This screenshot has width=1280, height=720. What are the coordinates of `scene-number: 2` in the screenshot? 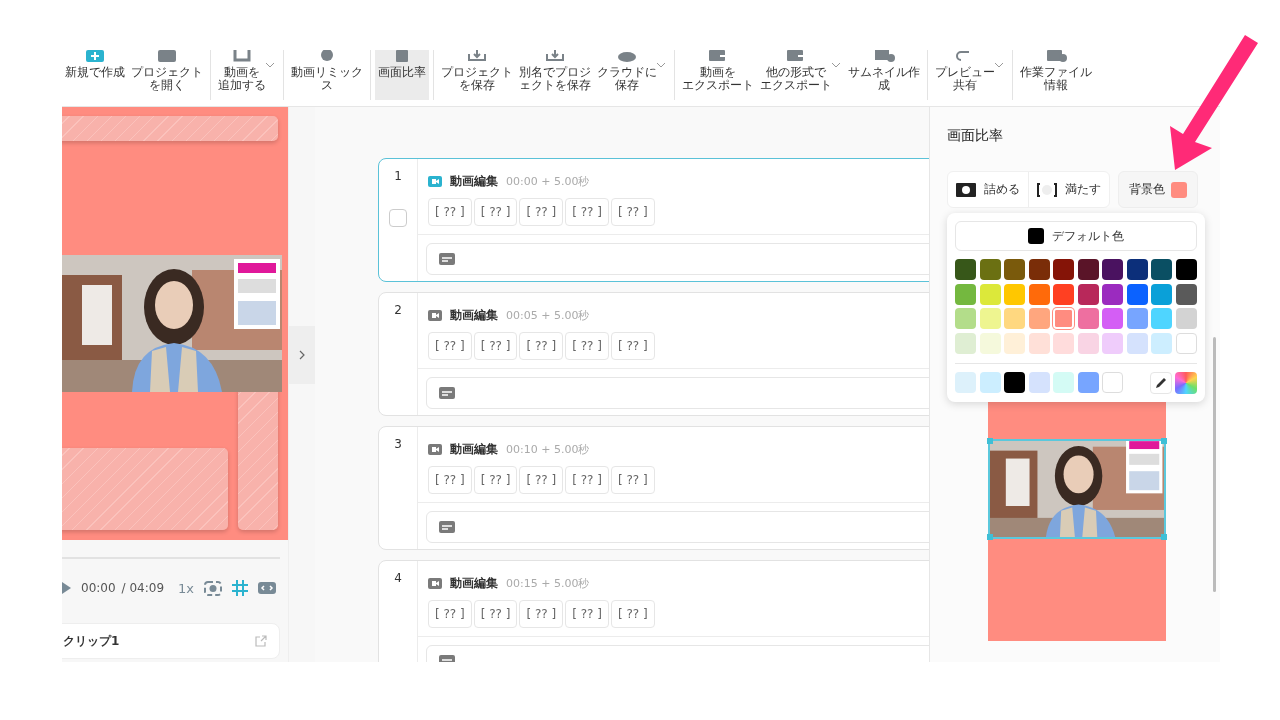 It's located at (398, 310).